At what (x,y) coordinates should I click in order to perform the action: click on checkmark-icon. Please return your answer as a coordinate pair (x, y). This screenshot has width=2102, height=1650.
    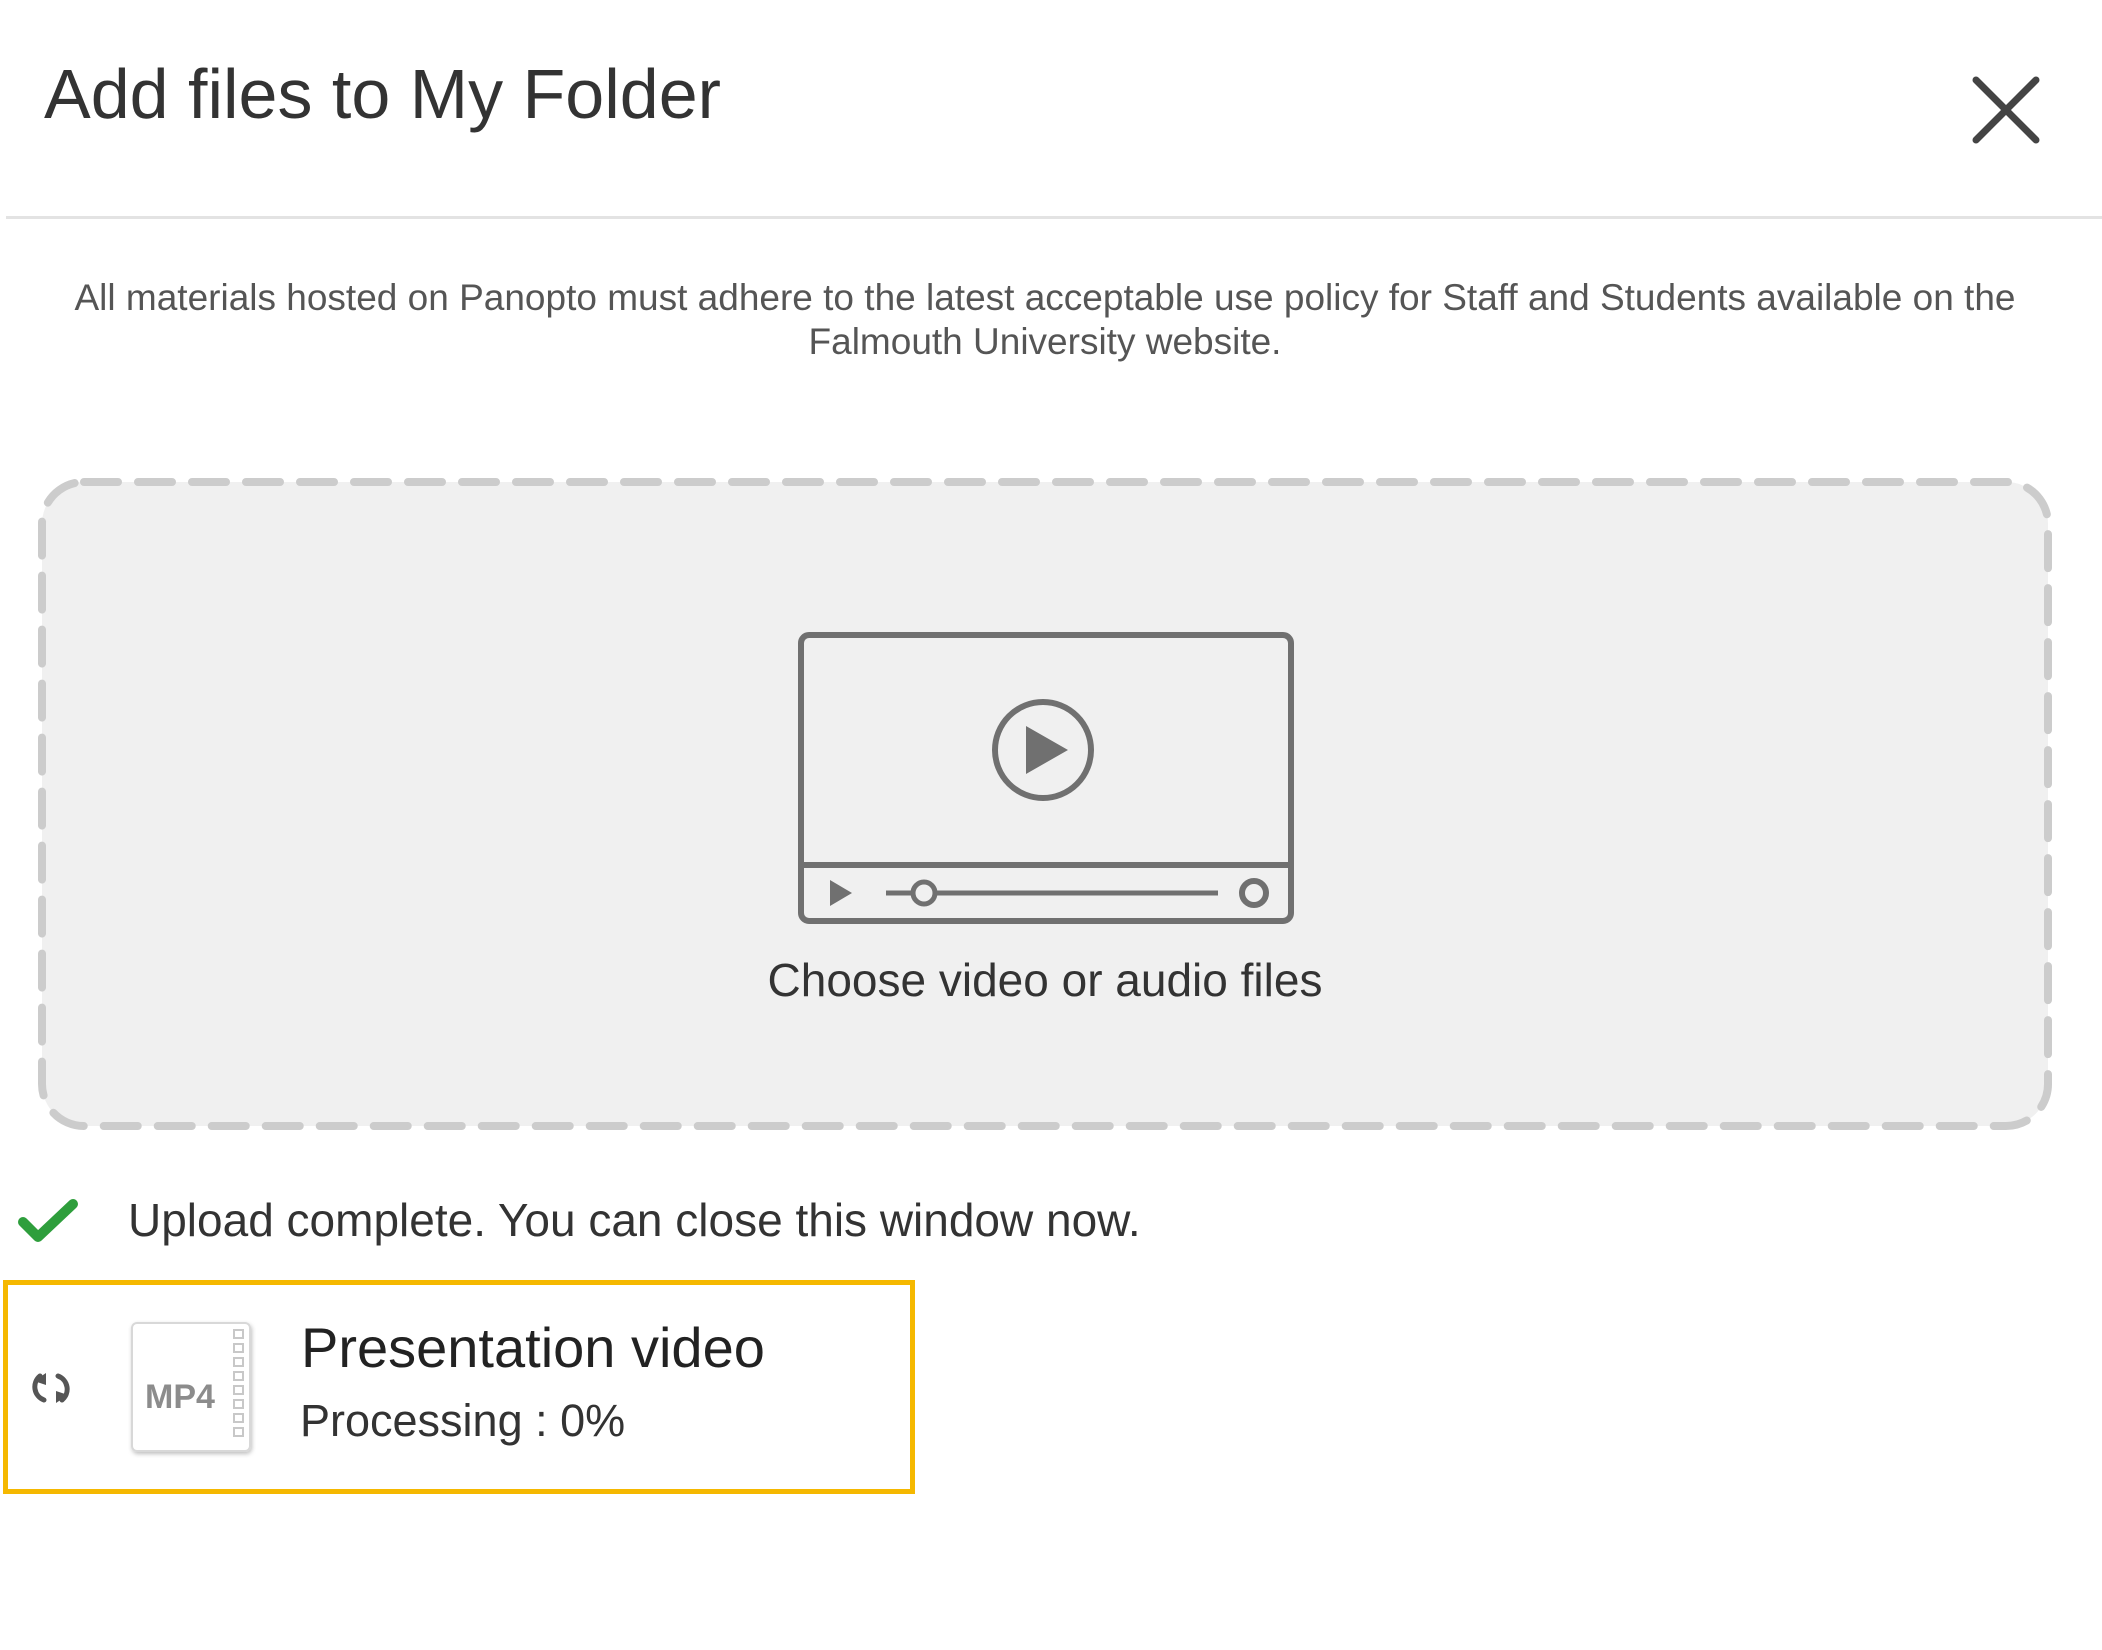
    Looking at the image, I should click on (48, 1220).